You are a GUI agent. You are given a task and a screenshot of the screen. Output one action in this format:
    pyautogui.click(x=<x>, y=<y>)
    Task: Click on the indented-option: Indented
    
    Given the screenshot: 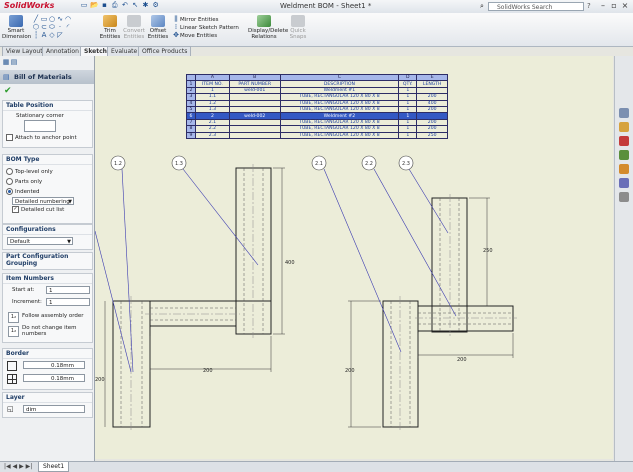 What is the action you would take?
    pyautogui.click(x=47, y=192)
    